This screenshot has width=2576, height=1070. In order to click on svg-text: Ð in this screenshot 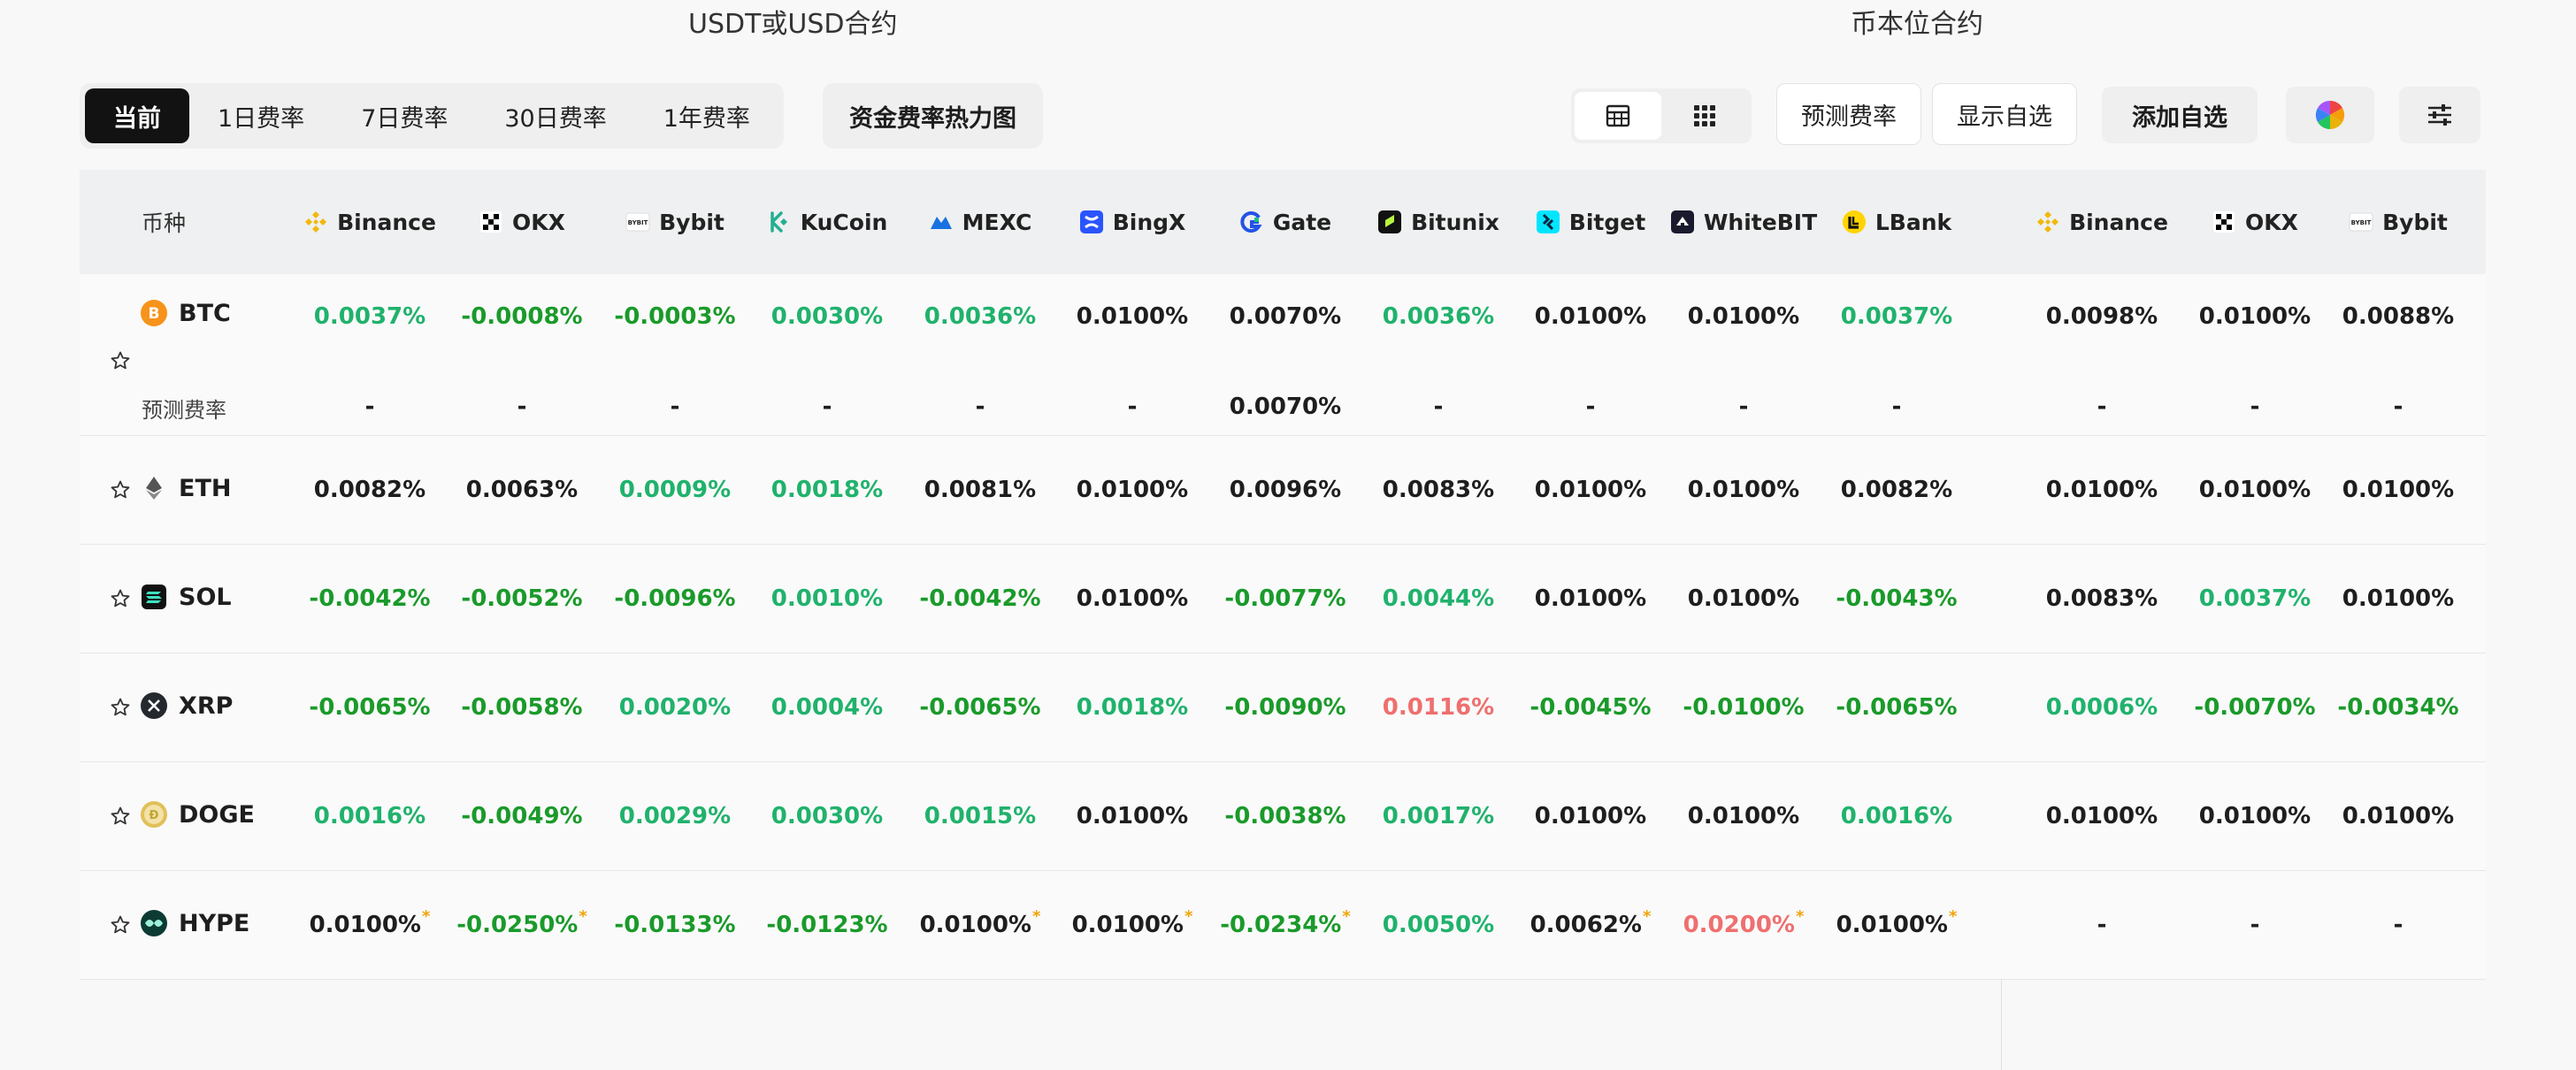, I will do `click(154, 816)`.